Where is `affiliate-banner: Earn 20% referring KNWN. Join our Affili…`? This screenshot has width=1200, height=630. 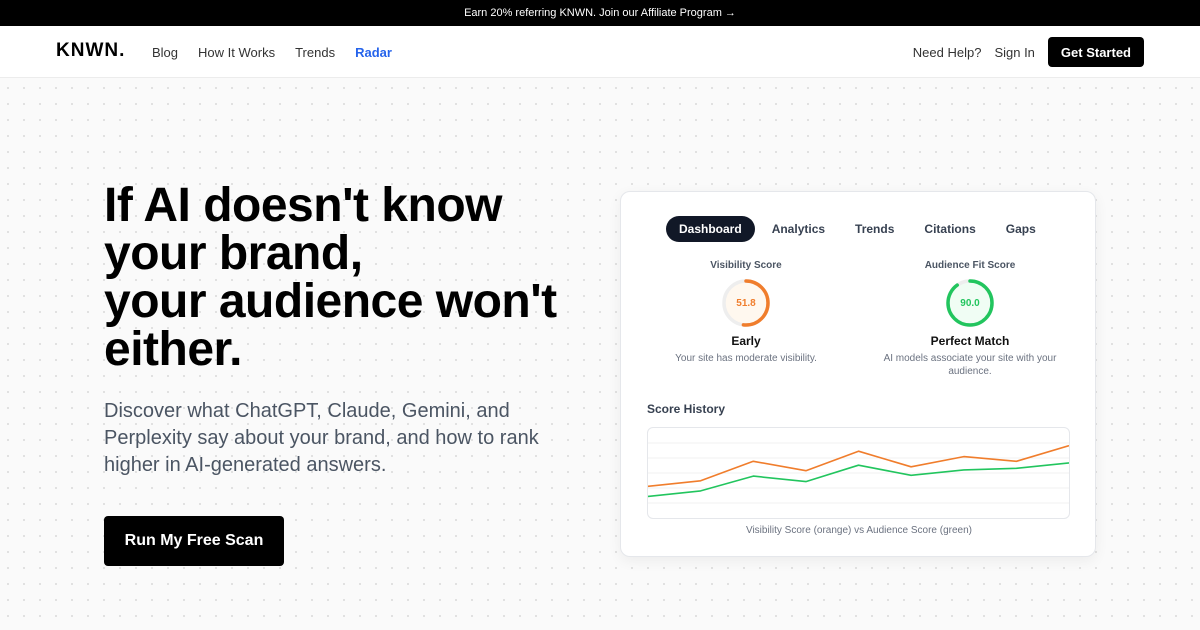
affiliate-banner: Earn 20% referring KNWN. Join our Affili… is located at coordinates (600, 13).